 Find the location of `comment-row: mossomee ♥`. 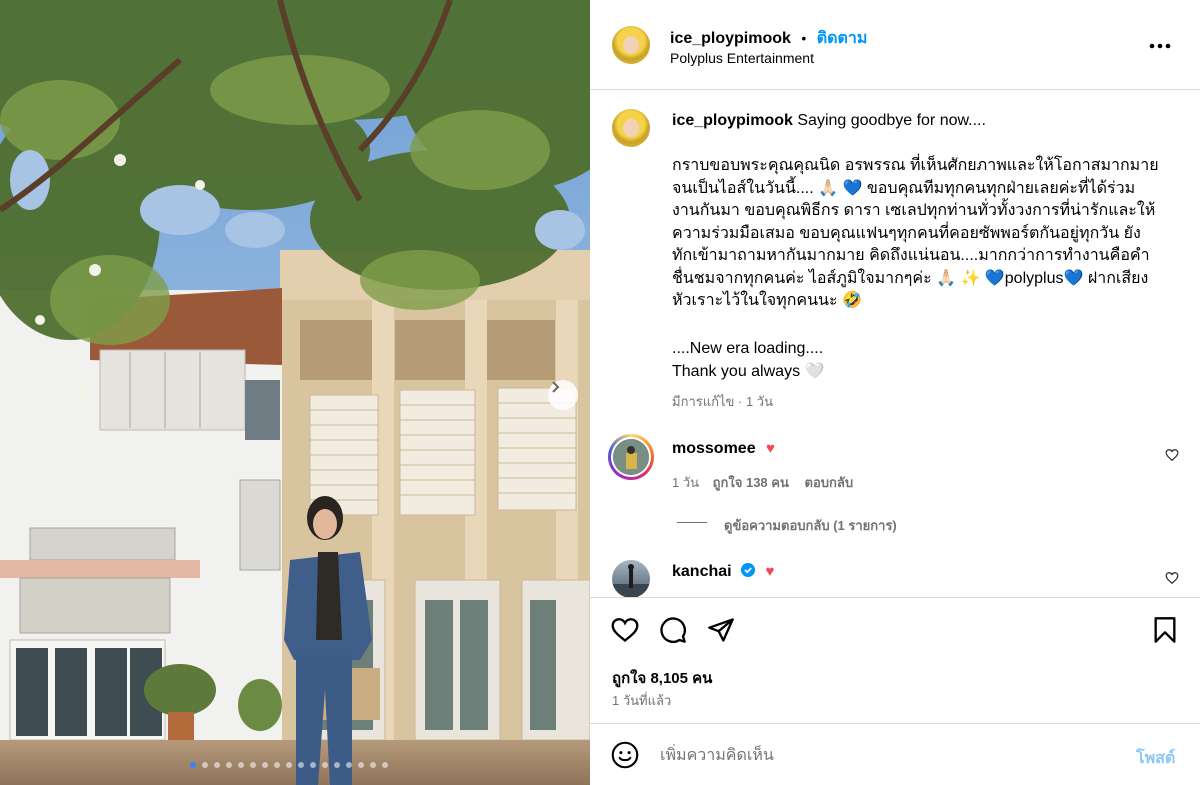

comment-row: mossomee ♥ is located at coordinates (723, 449).